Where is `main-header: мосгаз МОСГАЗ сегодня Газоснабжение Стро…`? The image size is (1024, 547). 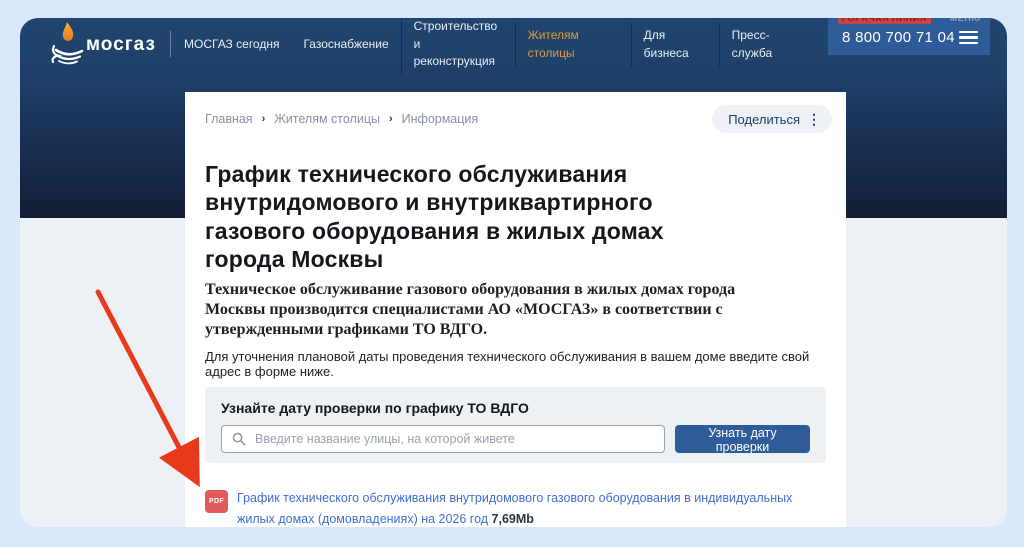
main-header: мосгаз МОСГАЗ сегодня Газоснабжение Стро… is located at coordinates (513, 46).